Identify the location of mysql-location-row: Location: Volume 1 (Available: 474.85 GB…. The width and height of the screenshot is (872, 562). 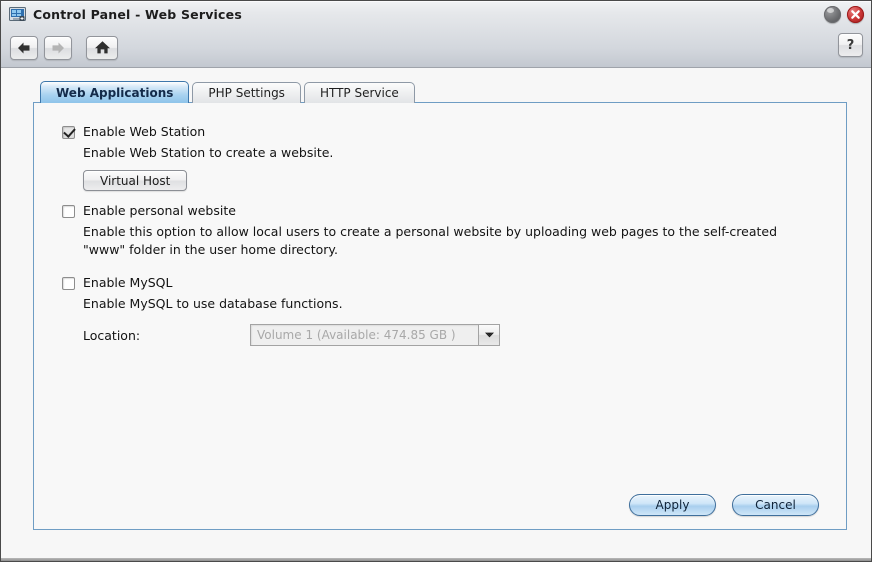
(464, 335).